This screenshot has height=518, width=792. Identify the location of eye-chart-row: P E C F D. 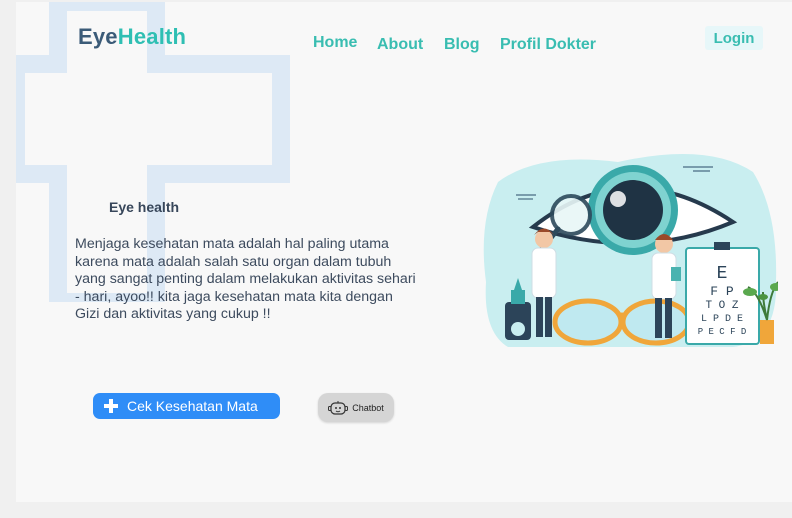
(722, 332).